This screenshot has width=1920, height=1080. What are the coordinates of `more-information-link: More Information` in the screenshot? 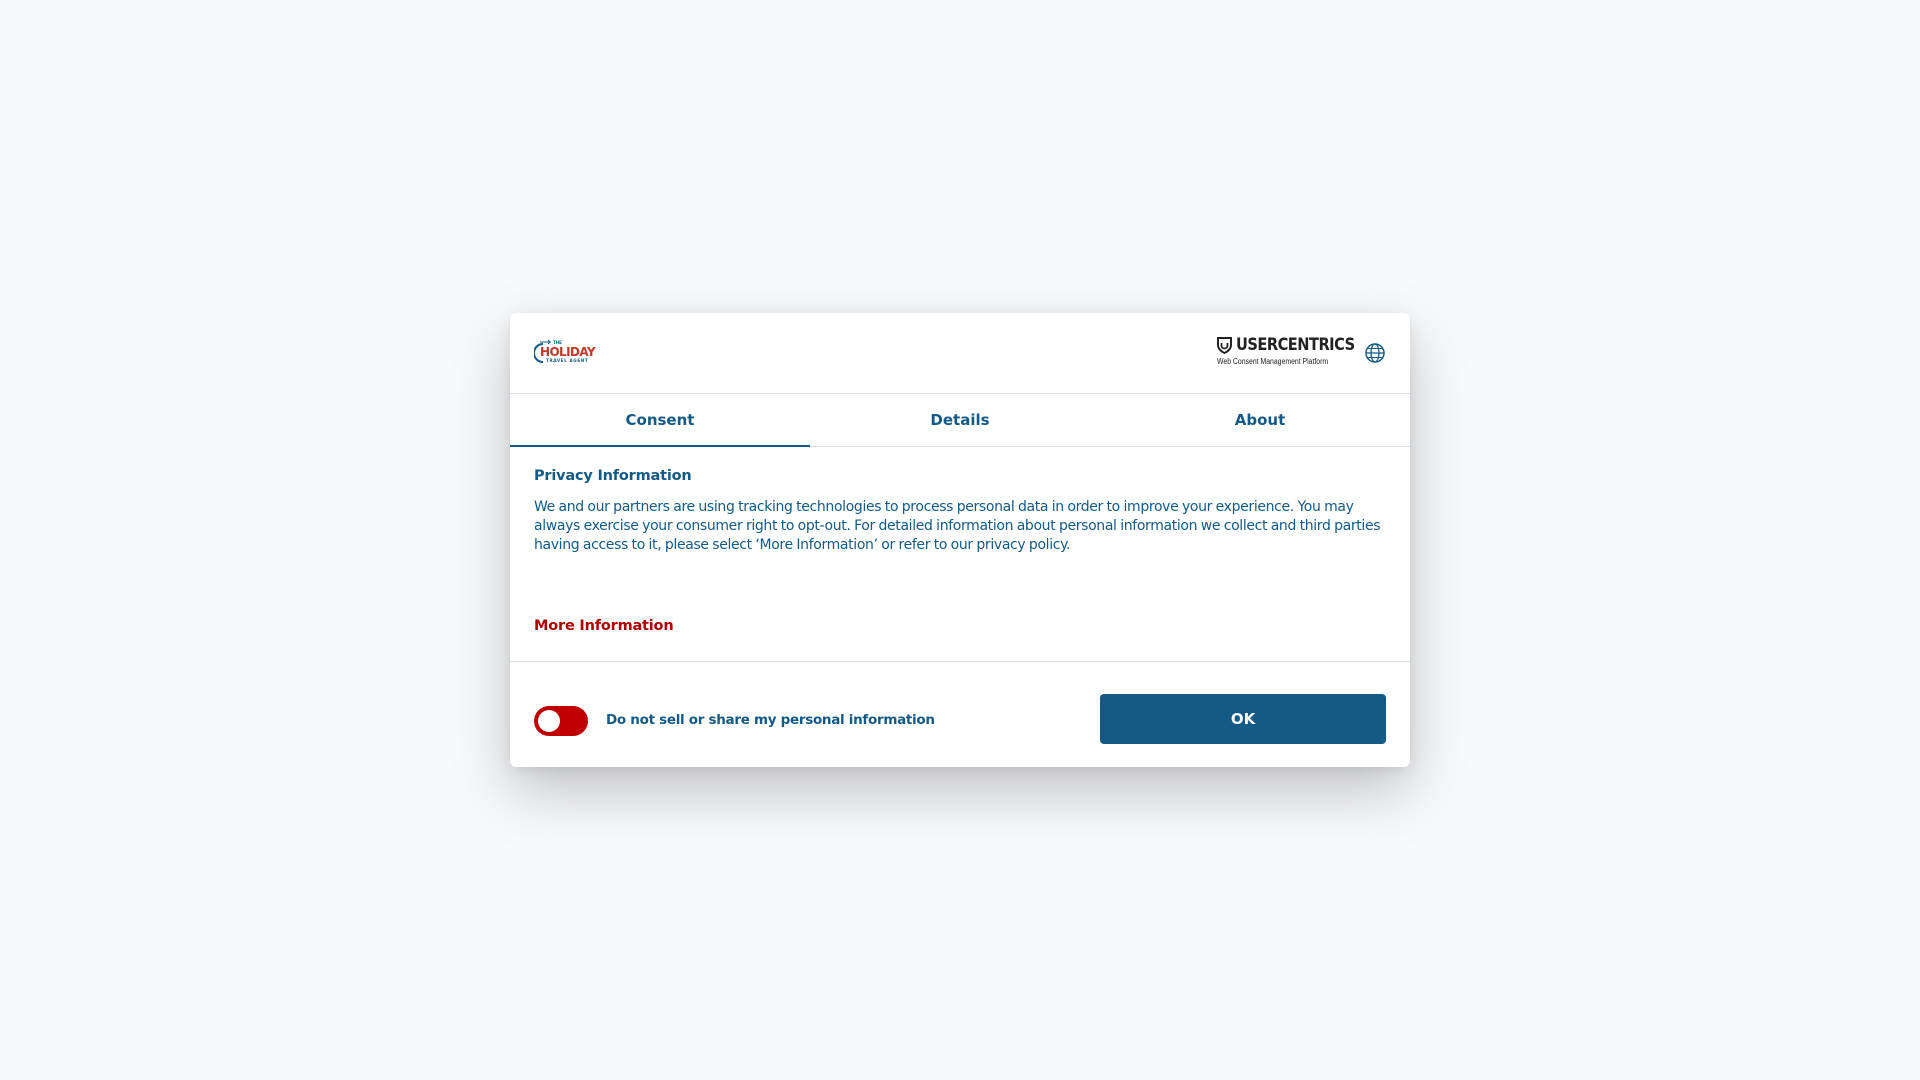 It's located at (604, 626).